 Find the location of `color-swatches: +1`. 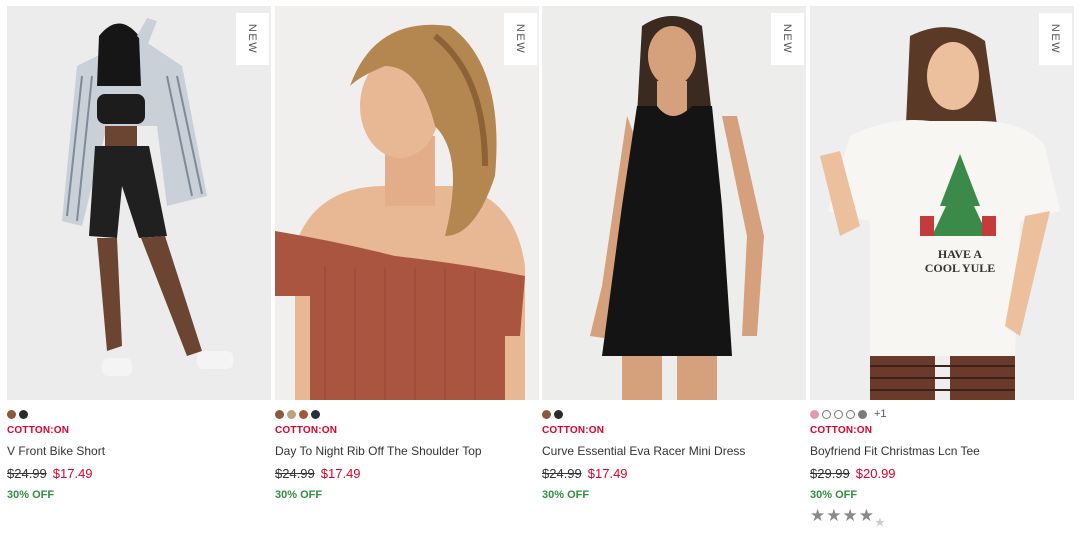

color-swatches: +1 is located at coordinates (942, 414).